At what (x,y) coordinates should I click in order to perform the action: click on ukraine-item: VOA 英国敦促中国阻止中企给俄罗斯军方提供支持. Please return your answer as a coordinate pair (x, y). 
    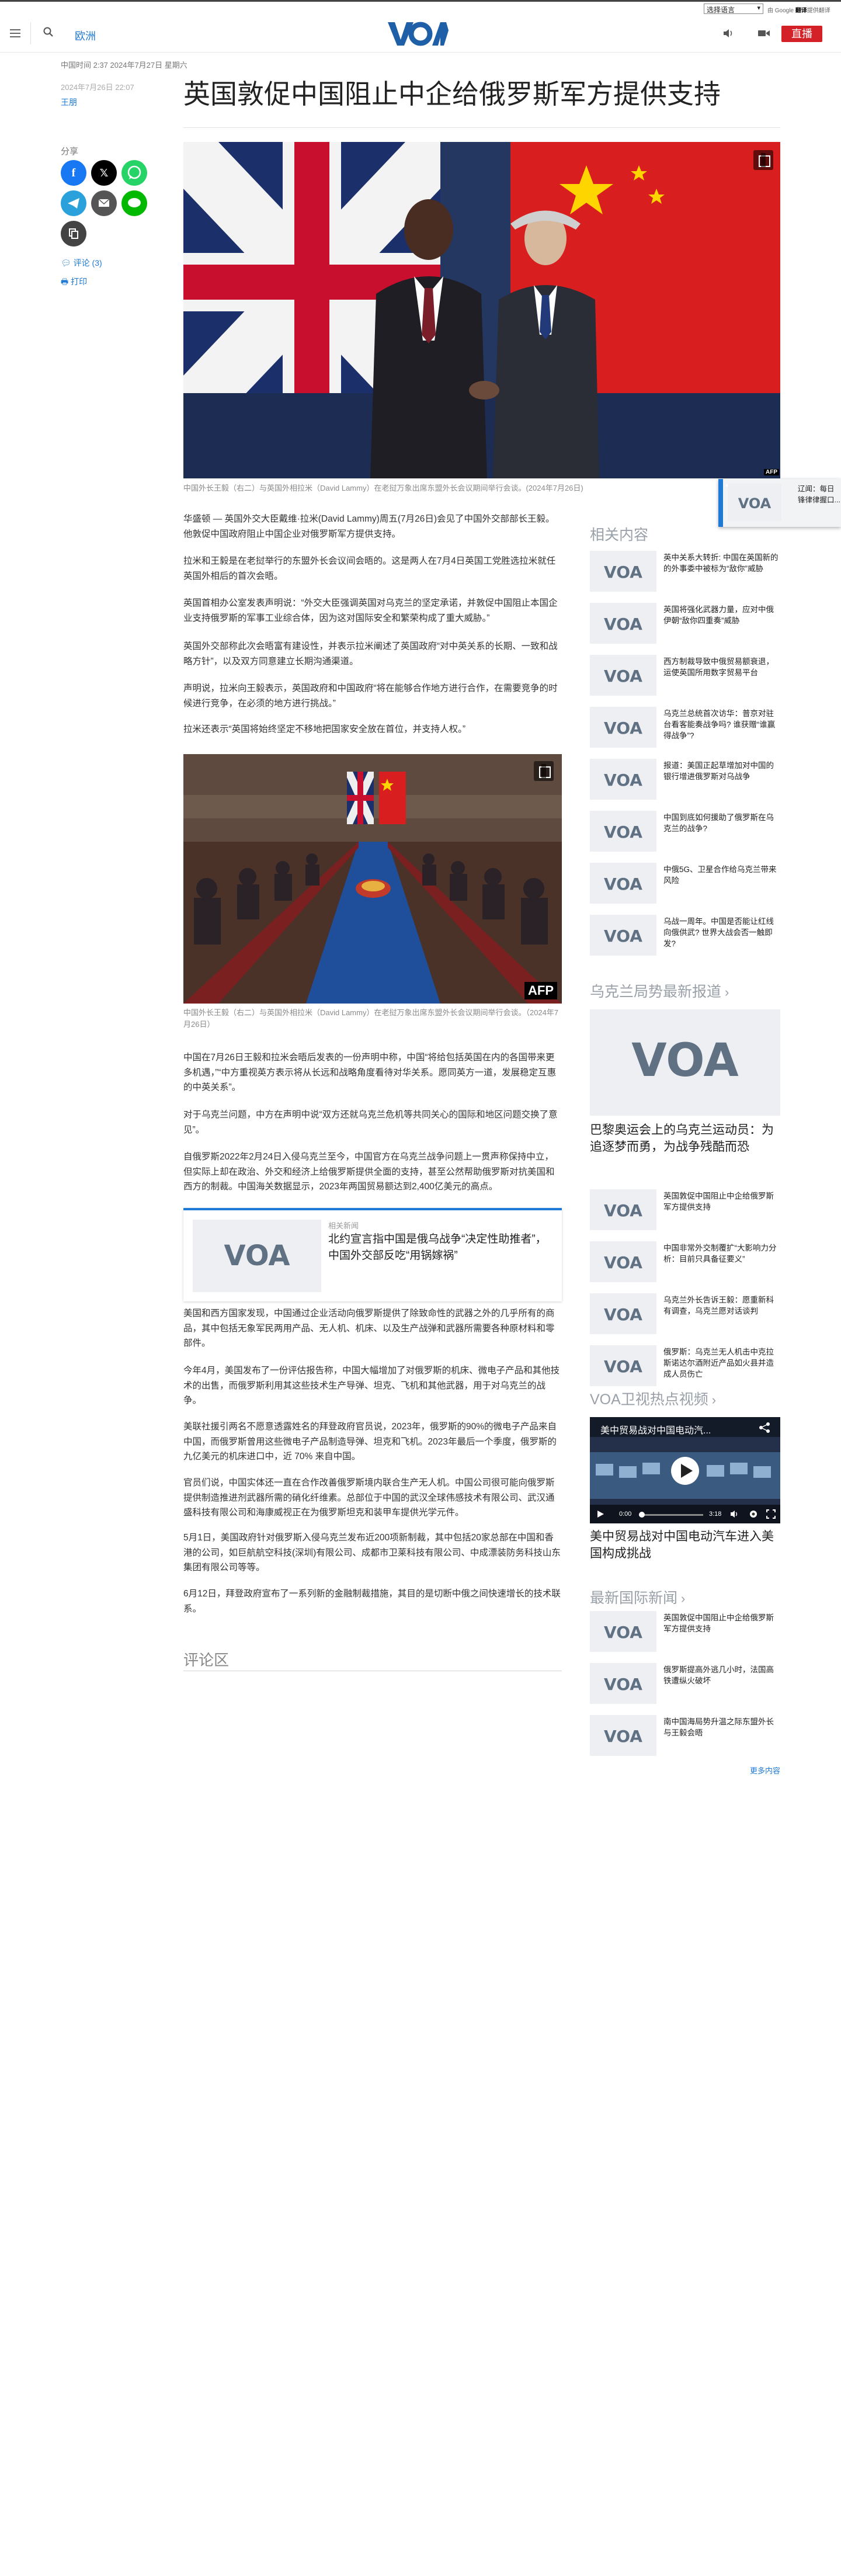
    Looking at the image, I should click on (685, 1211).